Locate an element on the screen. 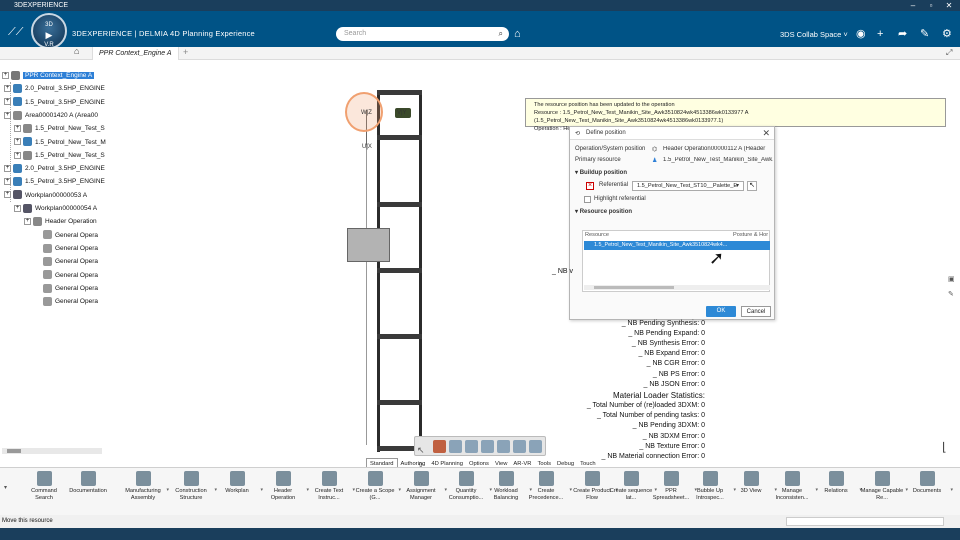  grid-icon is located at coordinates (503, 446).